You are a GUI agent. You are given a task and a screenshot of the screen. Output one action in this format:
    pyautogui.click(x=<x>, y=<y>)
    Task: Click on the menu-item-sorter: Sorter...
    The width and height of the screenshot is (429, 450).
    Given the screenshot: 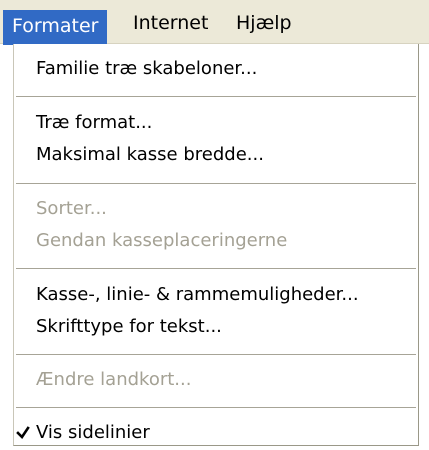 What is the action you would take?
    pyautogui.click(x=216, y=209)
    